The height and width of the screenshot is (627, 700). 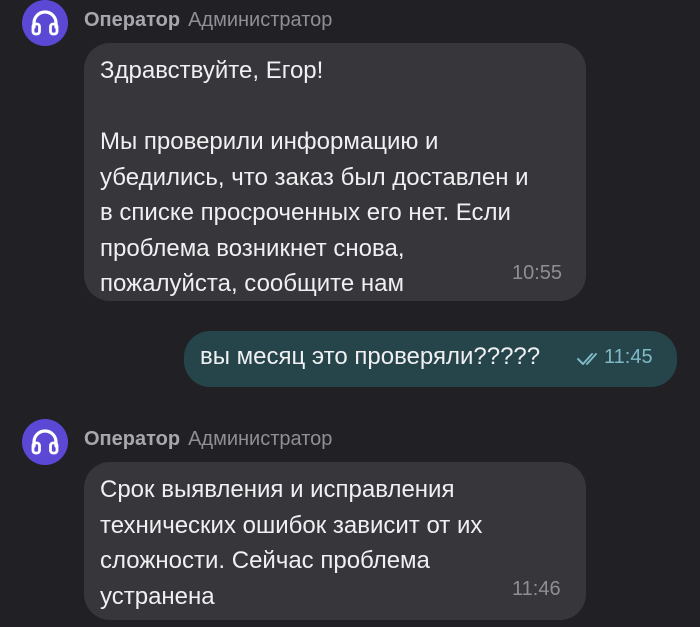 I want to click on double-check-icon, so click(x=587, y=359).